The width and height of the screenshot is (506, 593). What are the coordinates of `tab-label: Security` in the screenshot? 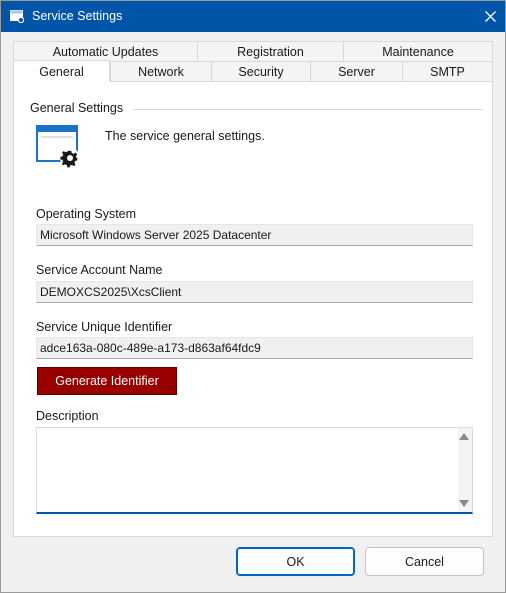 It's located at (261, 71).